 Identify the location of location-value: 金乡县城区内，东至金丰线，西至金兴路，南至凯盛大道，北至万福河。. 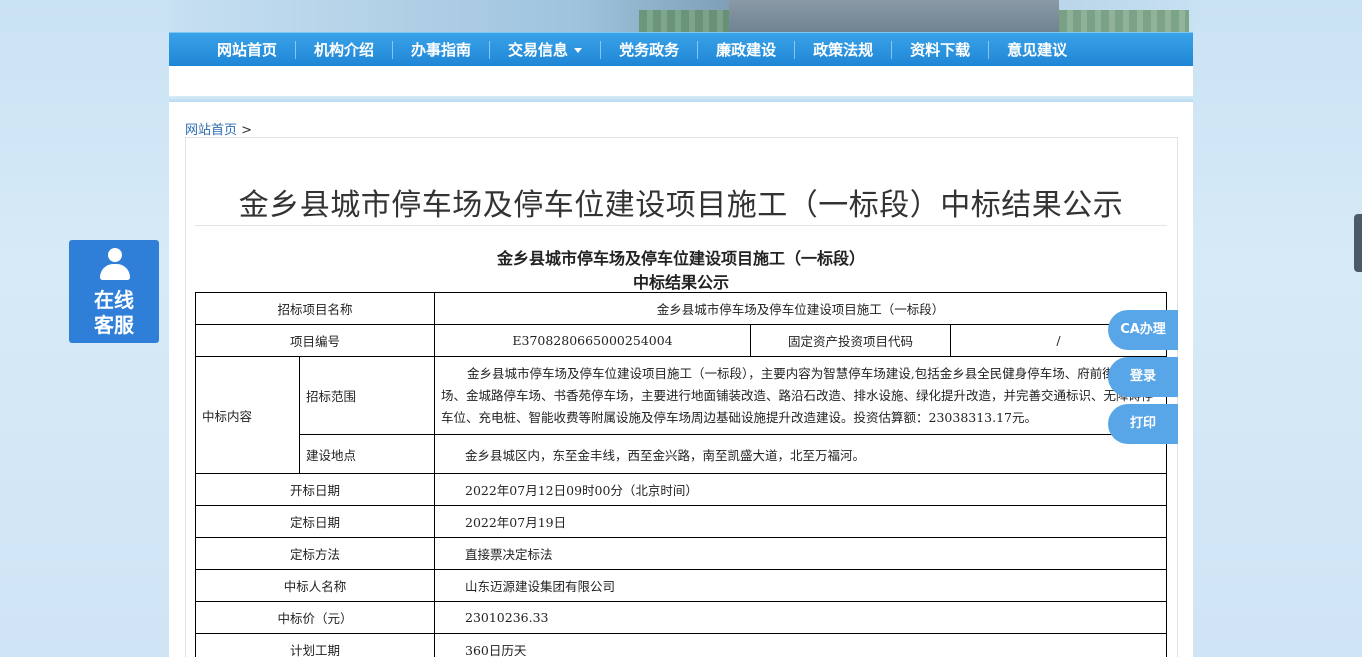
(800, 454).